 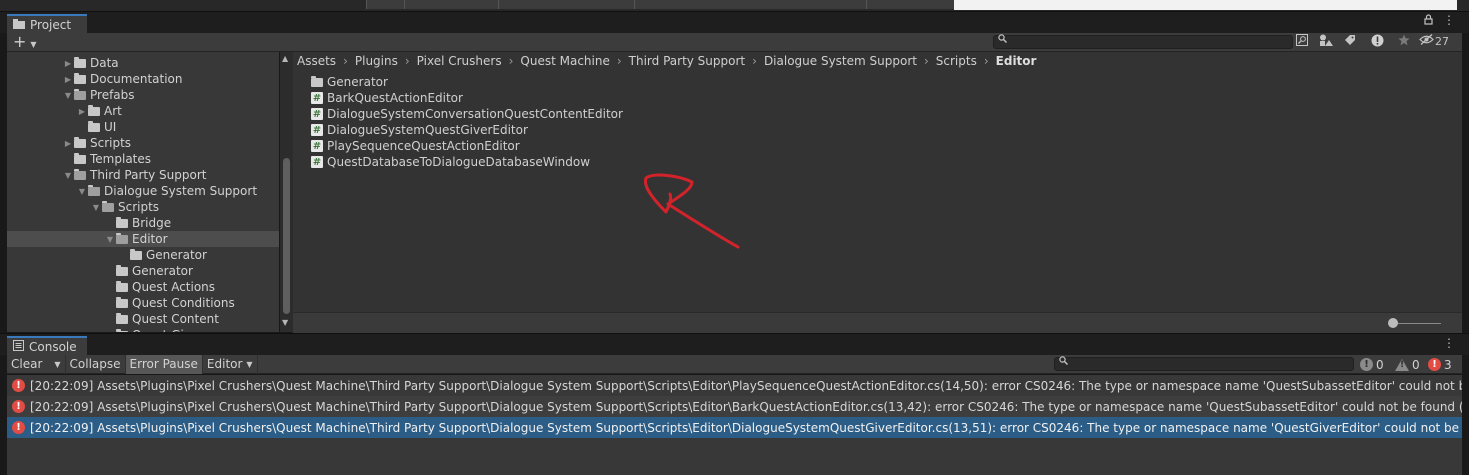 I want to click on tree-item-label: Generator, so click(x=176, y=255).